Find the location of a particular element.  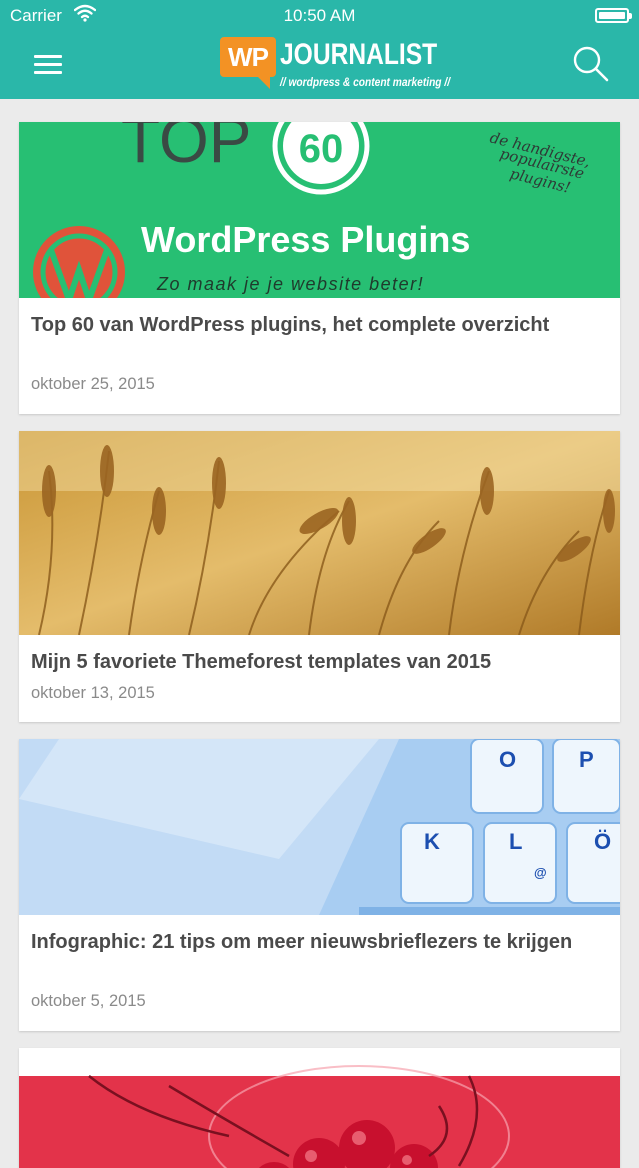

battery-icon is located at coordinates (613, 15).